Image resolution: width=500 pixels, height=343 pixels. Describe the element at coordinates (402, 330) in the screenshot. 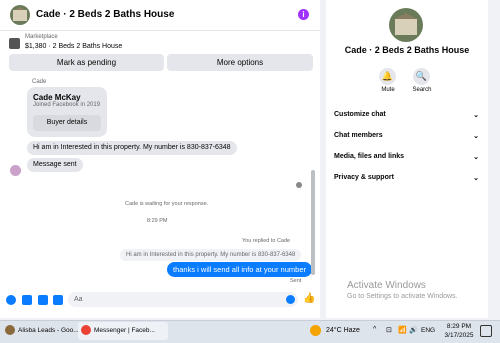

I see `wifi-icon: 📶` at that location.